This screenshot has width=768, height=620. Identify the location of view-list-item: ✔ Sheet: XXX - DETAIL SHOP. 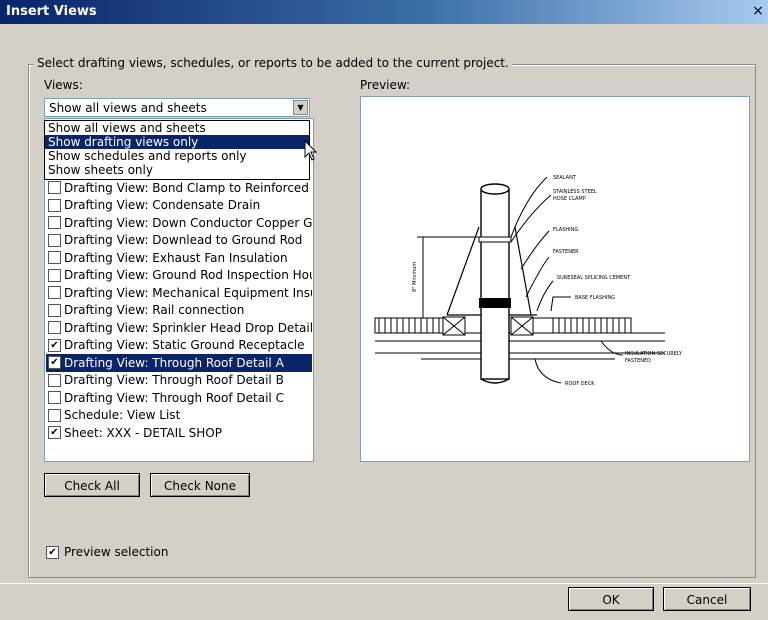
(179, 433).